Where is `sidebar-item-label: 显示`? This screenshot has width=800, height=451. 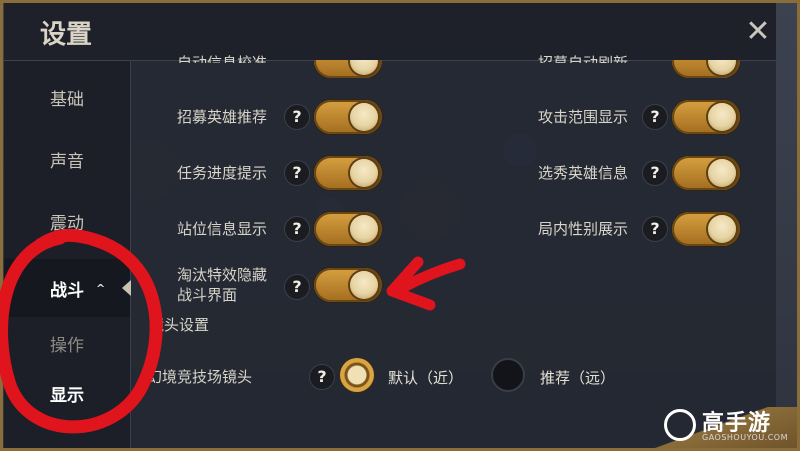 sidebar-item-label: 显示 is located at coordinates (67, 395).